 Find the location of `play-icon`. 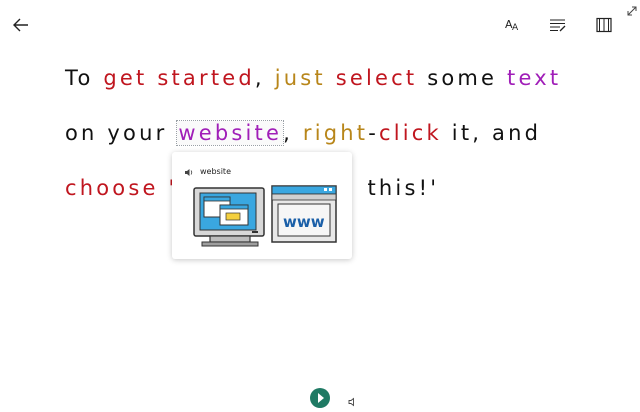

play-icon is located at coordinates (321, 398).